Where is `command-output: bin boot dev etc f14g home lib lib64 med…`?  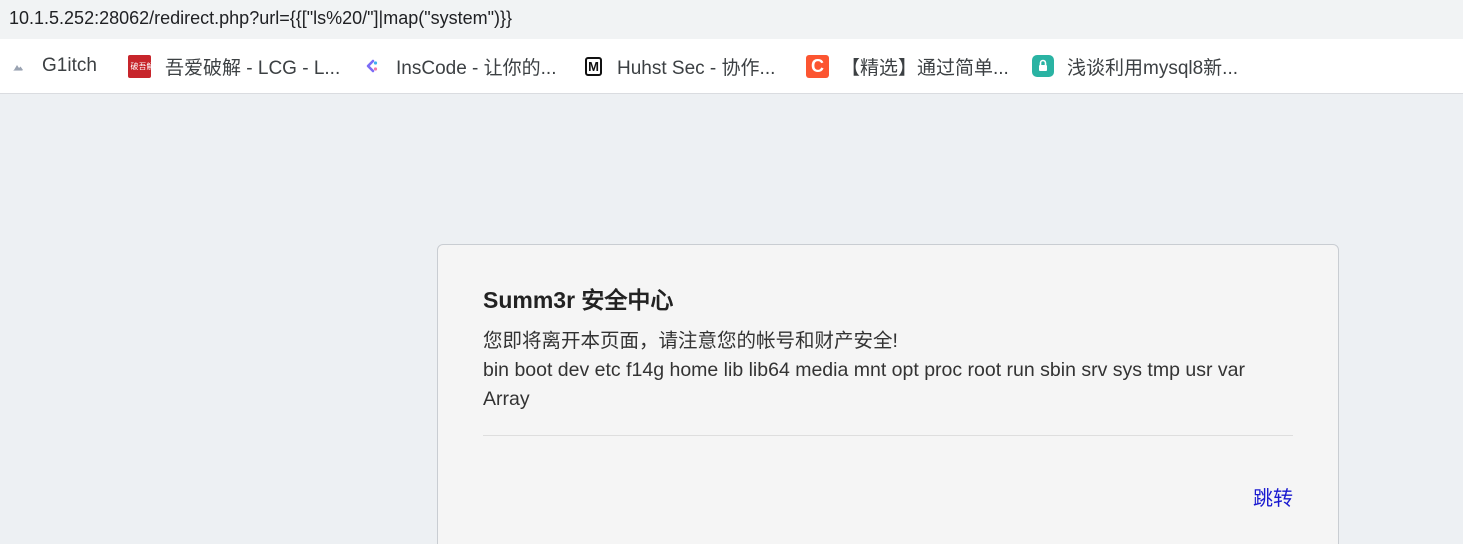 command-output: bin boot dev etc f14g home lib lib64 med… is located at coordinates (864, 370).